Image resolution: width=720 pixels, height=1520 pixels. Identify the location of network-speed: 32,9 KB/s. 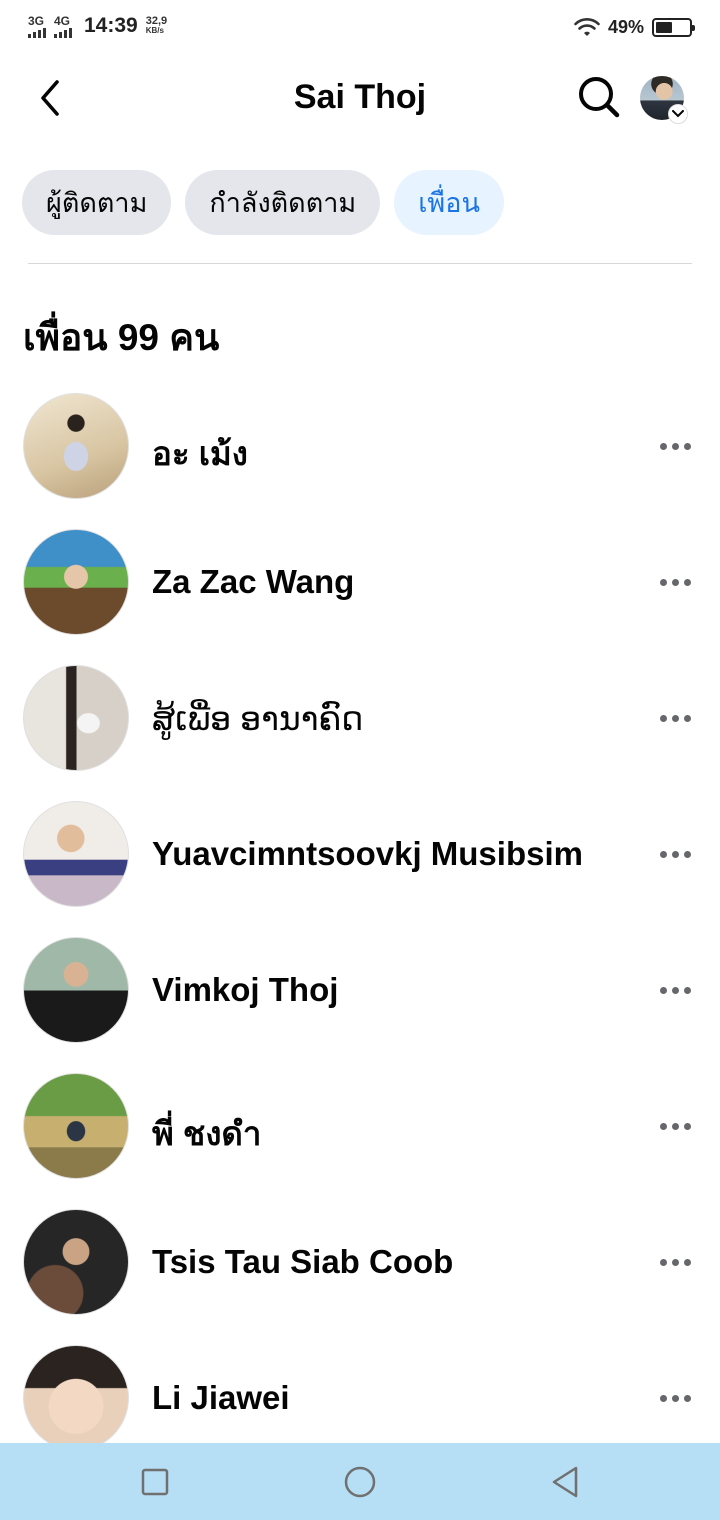
(156, 26).